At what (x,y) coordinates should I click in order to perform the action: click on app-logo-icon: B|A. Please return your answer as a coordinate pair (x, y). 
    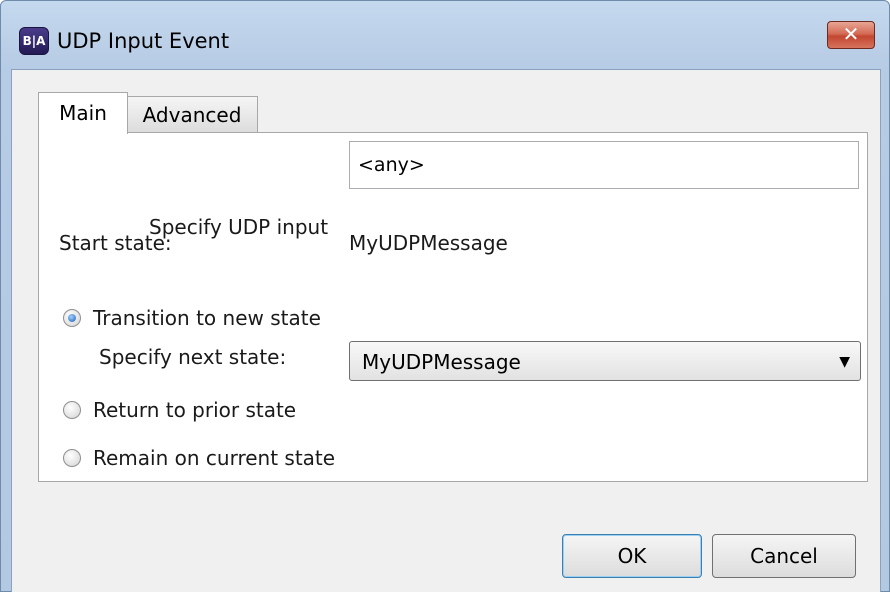
    Looking at the image, I should click on (34, 41).